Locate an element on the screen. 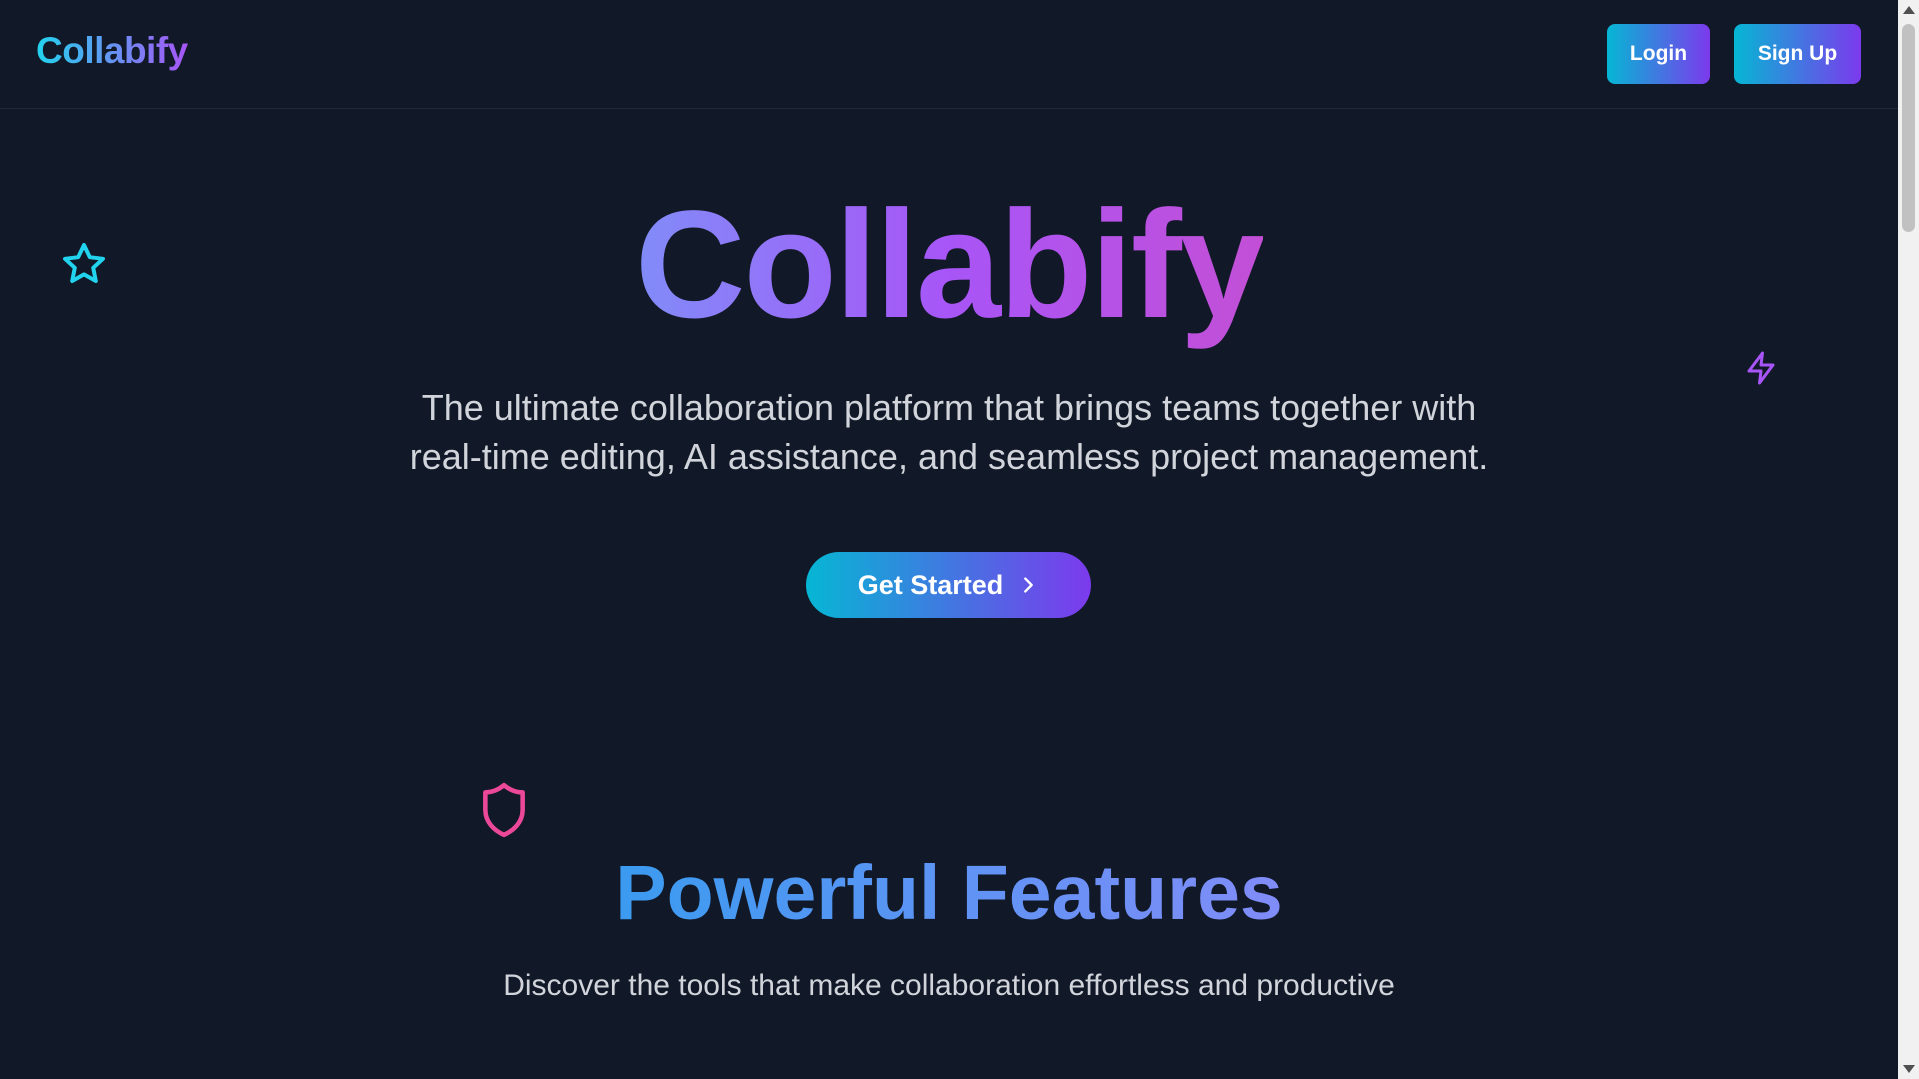  vertical-scrollbar is located at coordinates (1908, 539).